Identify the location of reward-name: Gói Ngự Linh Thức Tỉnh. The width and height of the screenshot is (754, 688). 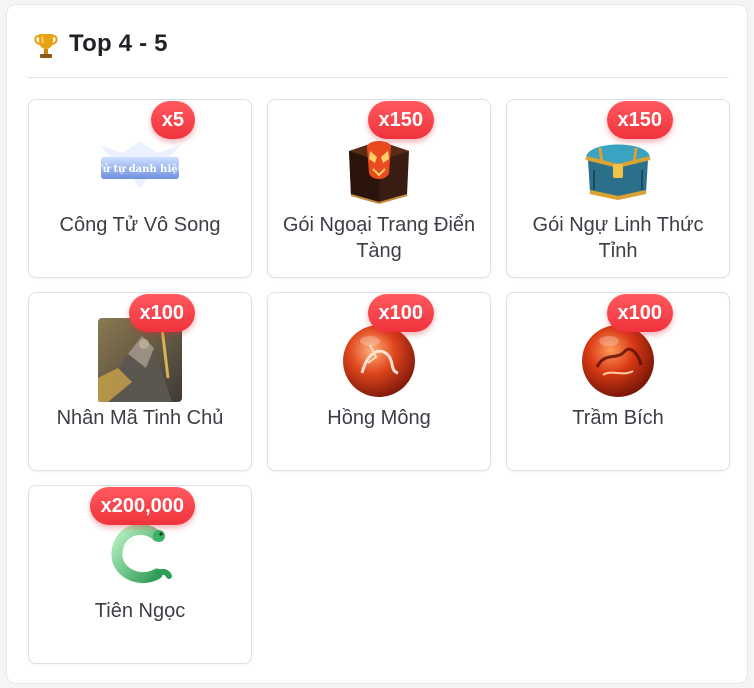
(618, 238).